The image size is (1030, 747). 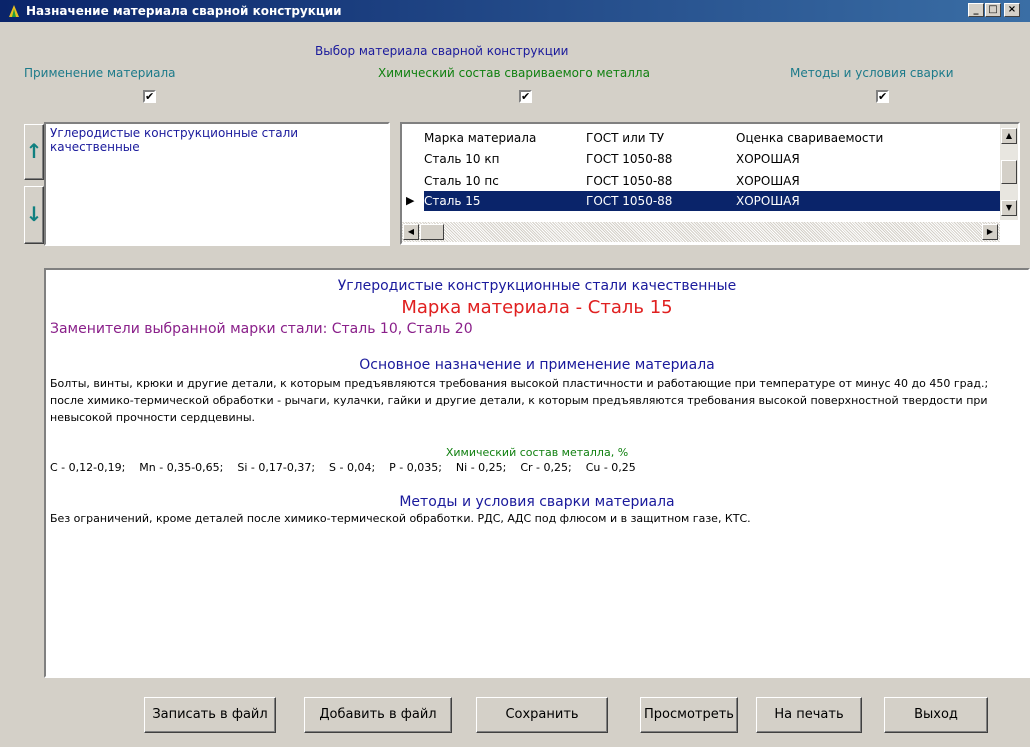 I want to click on cell-grade: Сталь 10 кп, so click(x=462, y=159).